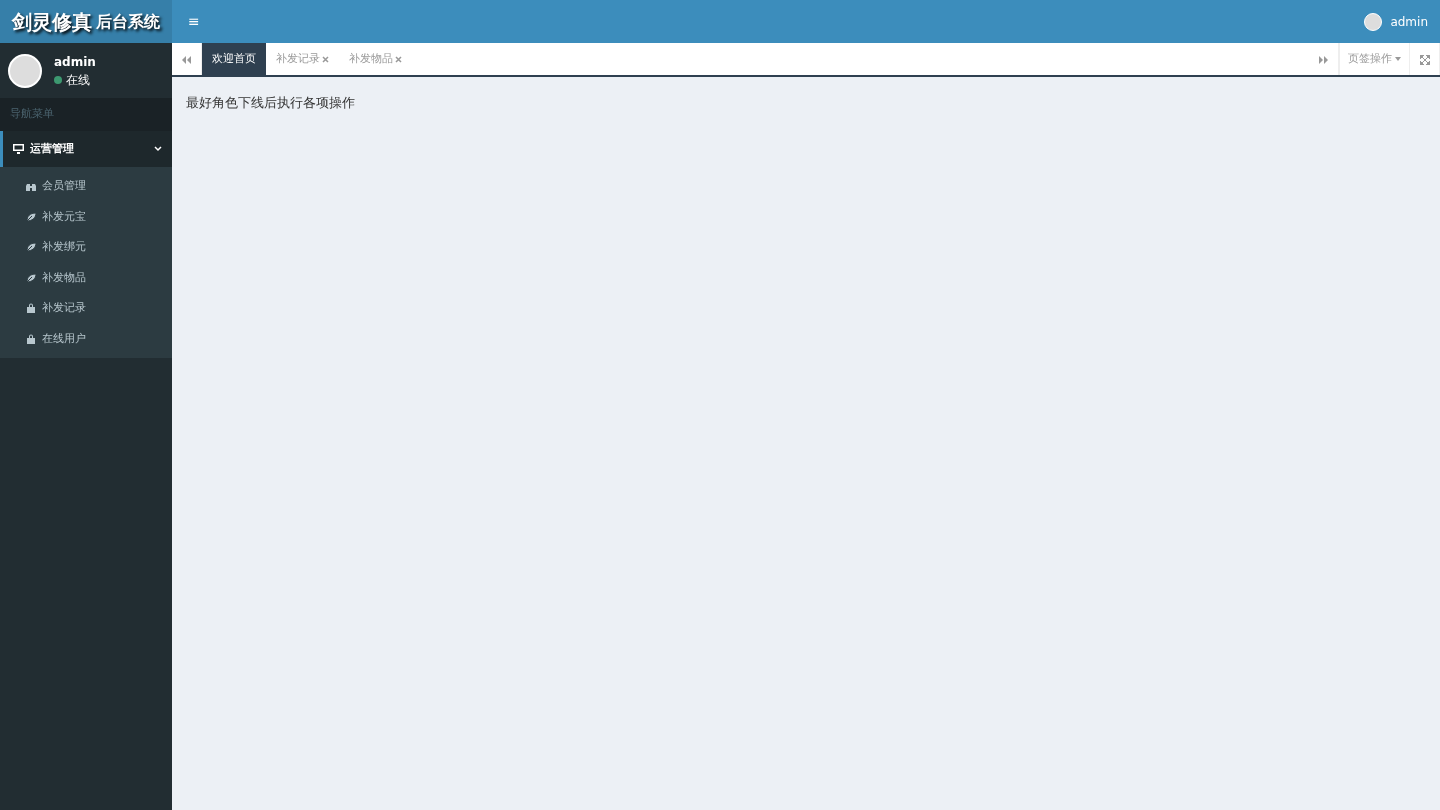 Image resolution: width=1440 pixels, height=810 pixels. What do you see at coordinates (86, 247) in the screenshot?
I see `menu-item: 补发绑元` at bounding box center [86, 247].